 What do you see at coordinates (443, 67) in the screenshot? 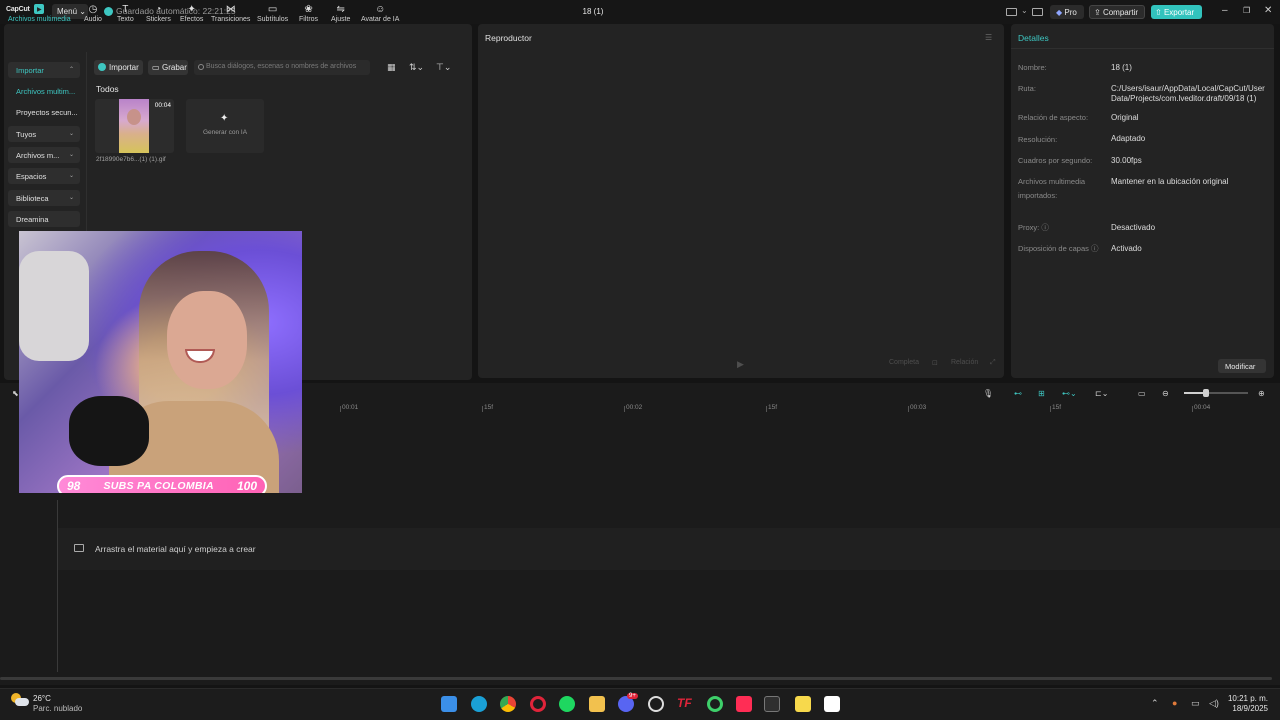
I see `filter-icon: ⊤⌄` at bounding box center [443, 67].